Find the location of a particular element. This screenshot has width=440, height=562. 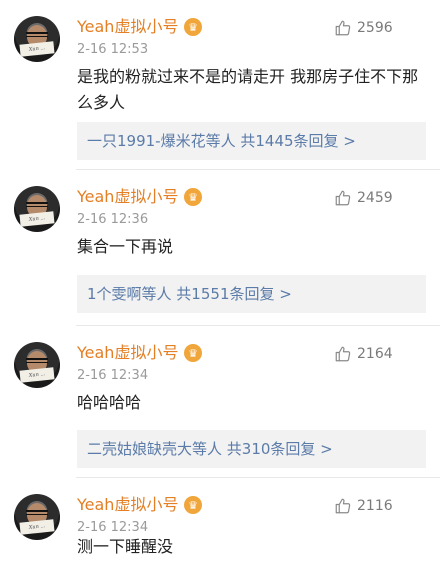

comment-time: 2-16 12:53 is located at coordinates (113, 49).